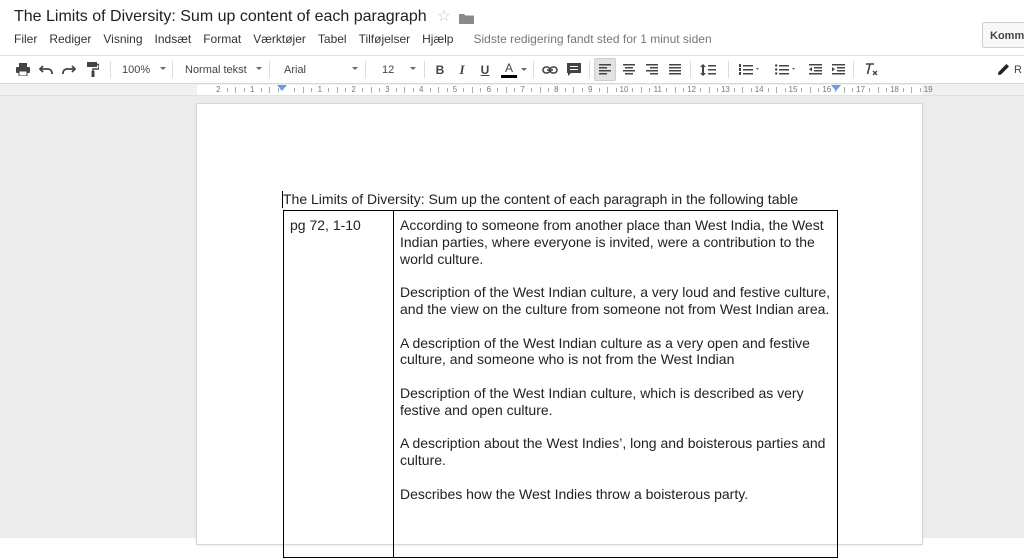  I want to click on bulleted-list-icon, so click(786, 69).